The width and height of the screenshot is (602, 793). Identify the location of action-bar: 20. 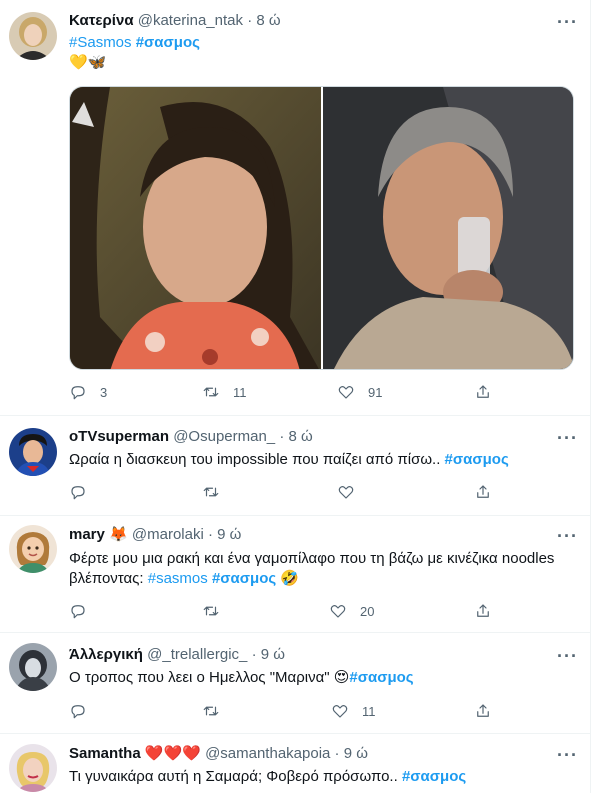
(295, 612).